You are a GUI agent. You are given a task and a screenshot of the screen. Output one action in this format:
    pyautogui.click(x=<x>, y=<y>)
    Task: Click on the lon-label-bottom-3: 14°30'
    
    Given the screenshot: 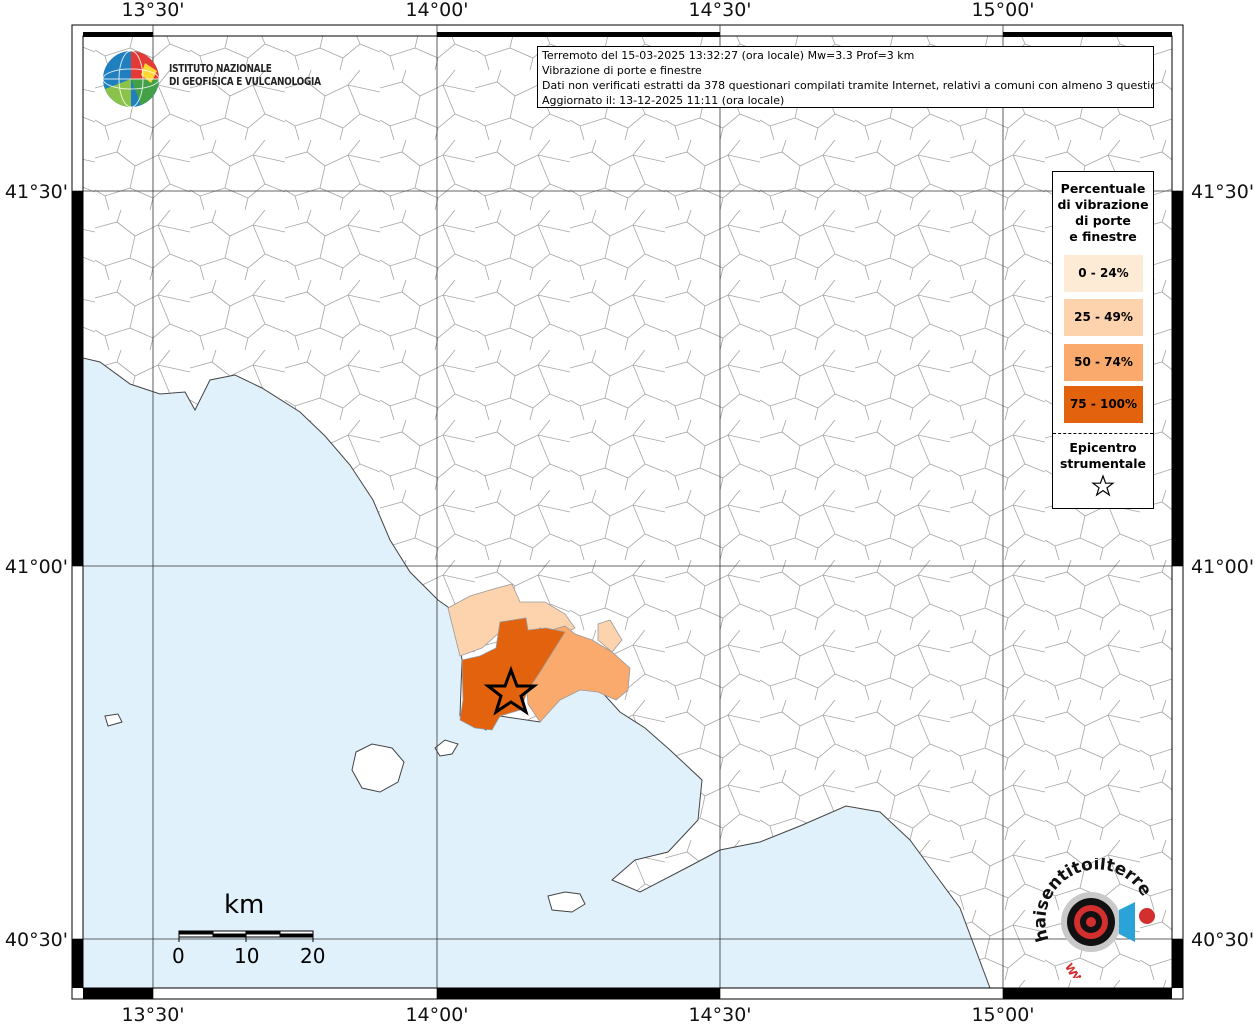 What is the action you would take?
    pyautogui.click(x=719, y=1014)
    